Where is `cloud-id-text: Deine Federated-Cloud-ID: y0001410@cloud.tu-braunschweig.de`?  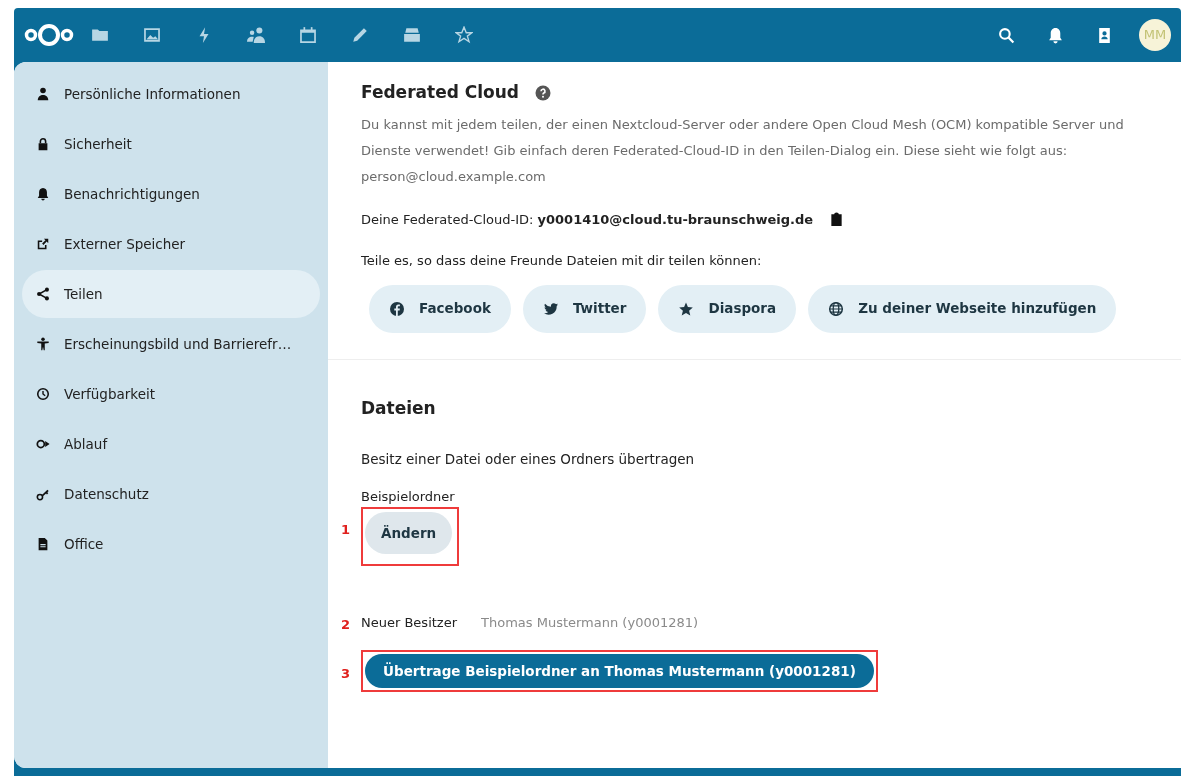 cloud-id-text: Deine Federated-Cloud-ID: y0001410@cloud.tu-braunschweig.de is located at coordinates (587, 219).